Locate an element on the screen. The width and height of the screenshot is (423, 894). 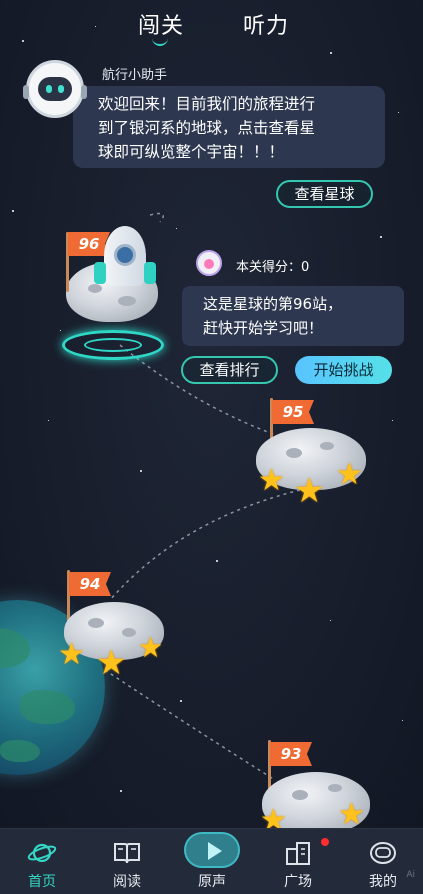
nav-label: 阅读 is located at coordinates (127, 882).